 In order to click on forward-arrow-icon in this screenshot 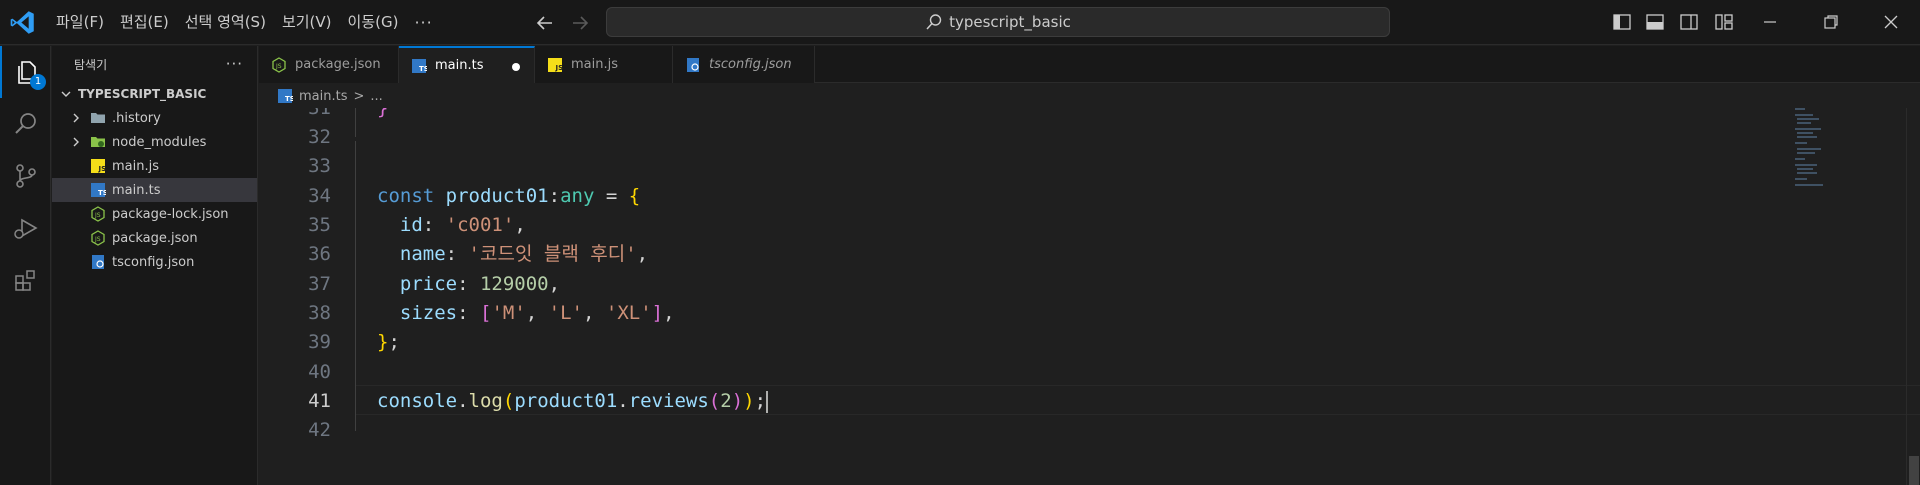, I will do `click(580, 23)`.